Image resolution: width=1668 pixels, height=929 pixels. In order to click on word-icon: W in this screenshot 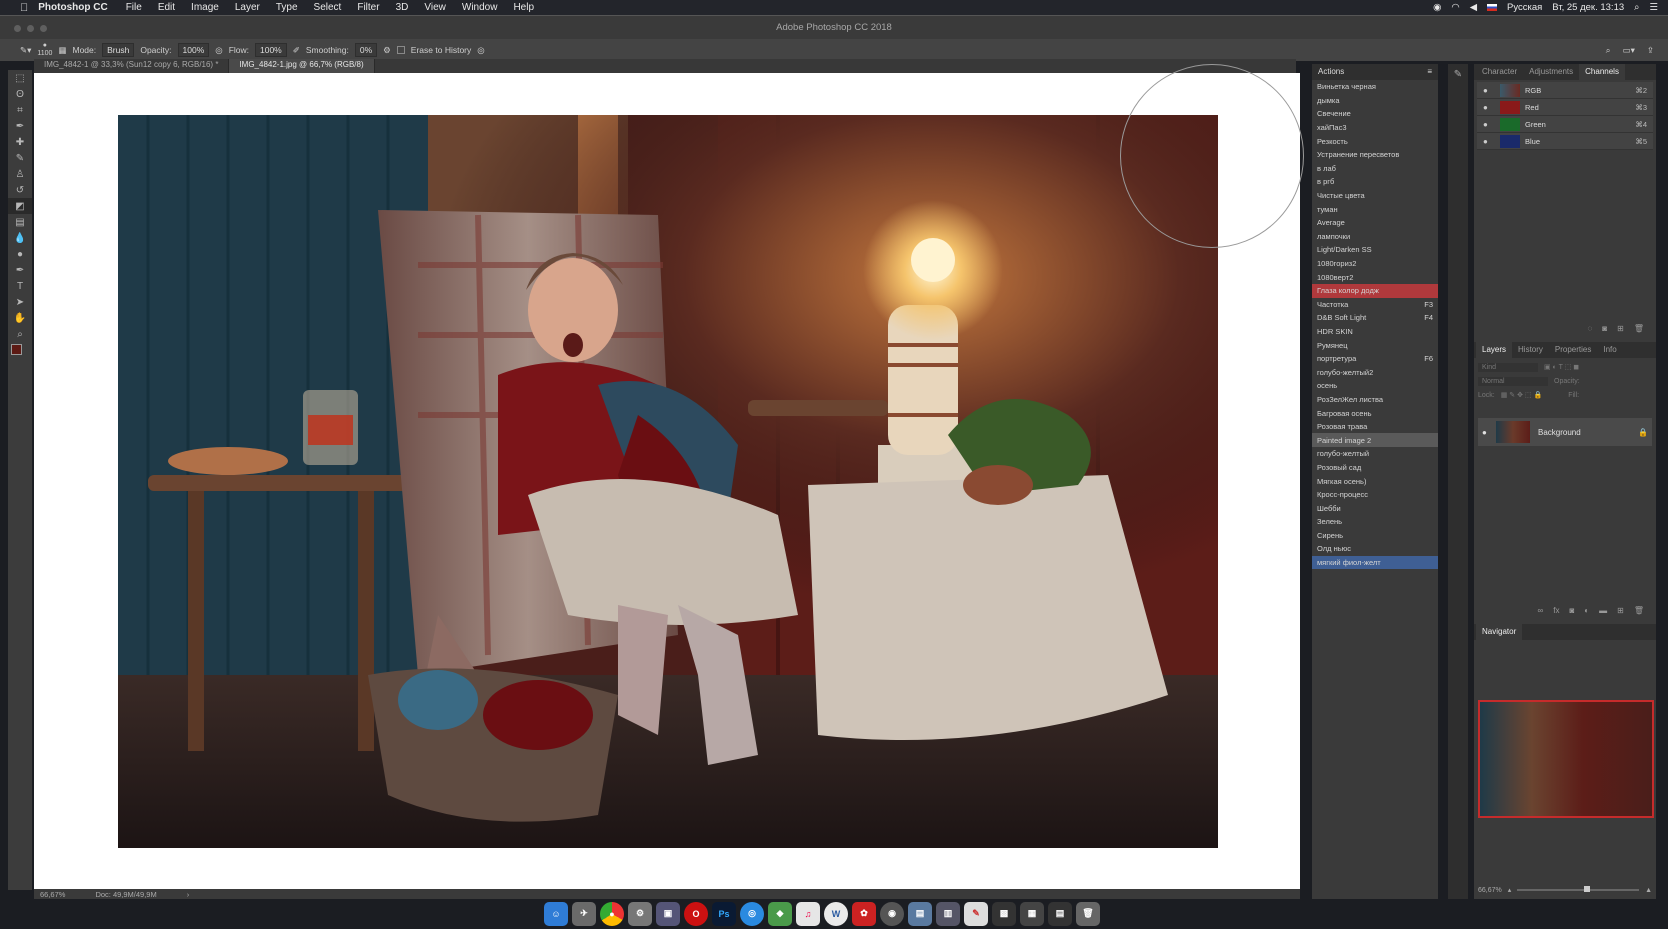, I will do `click(836, 913)`.